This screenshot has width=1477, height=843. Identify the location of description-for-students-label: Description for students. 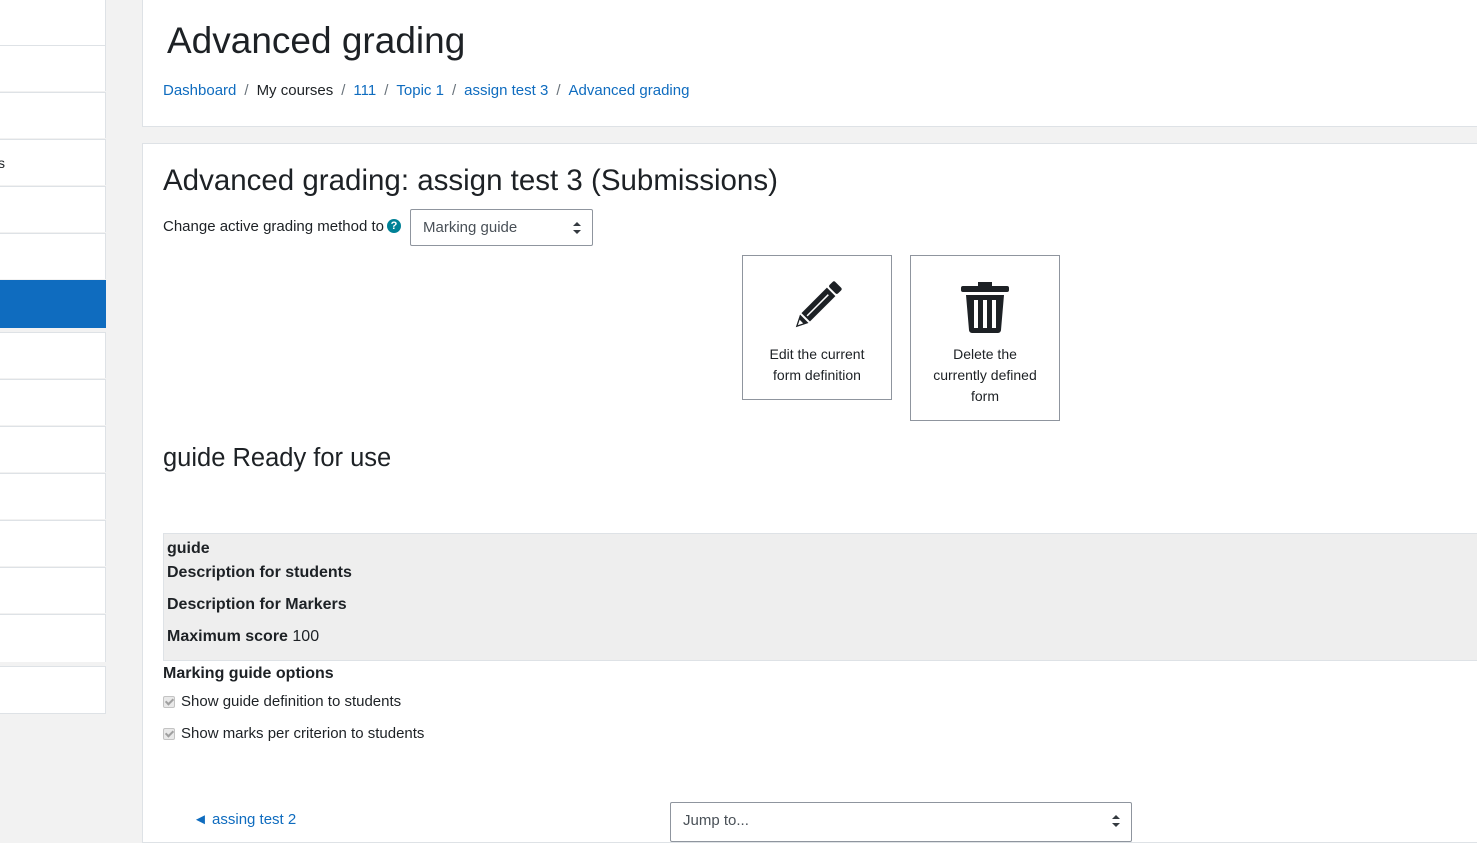
(259, 572).